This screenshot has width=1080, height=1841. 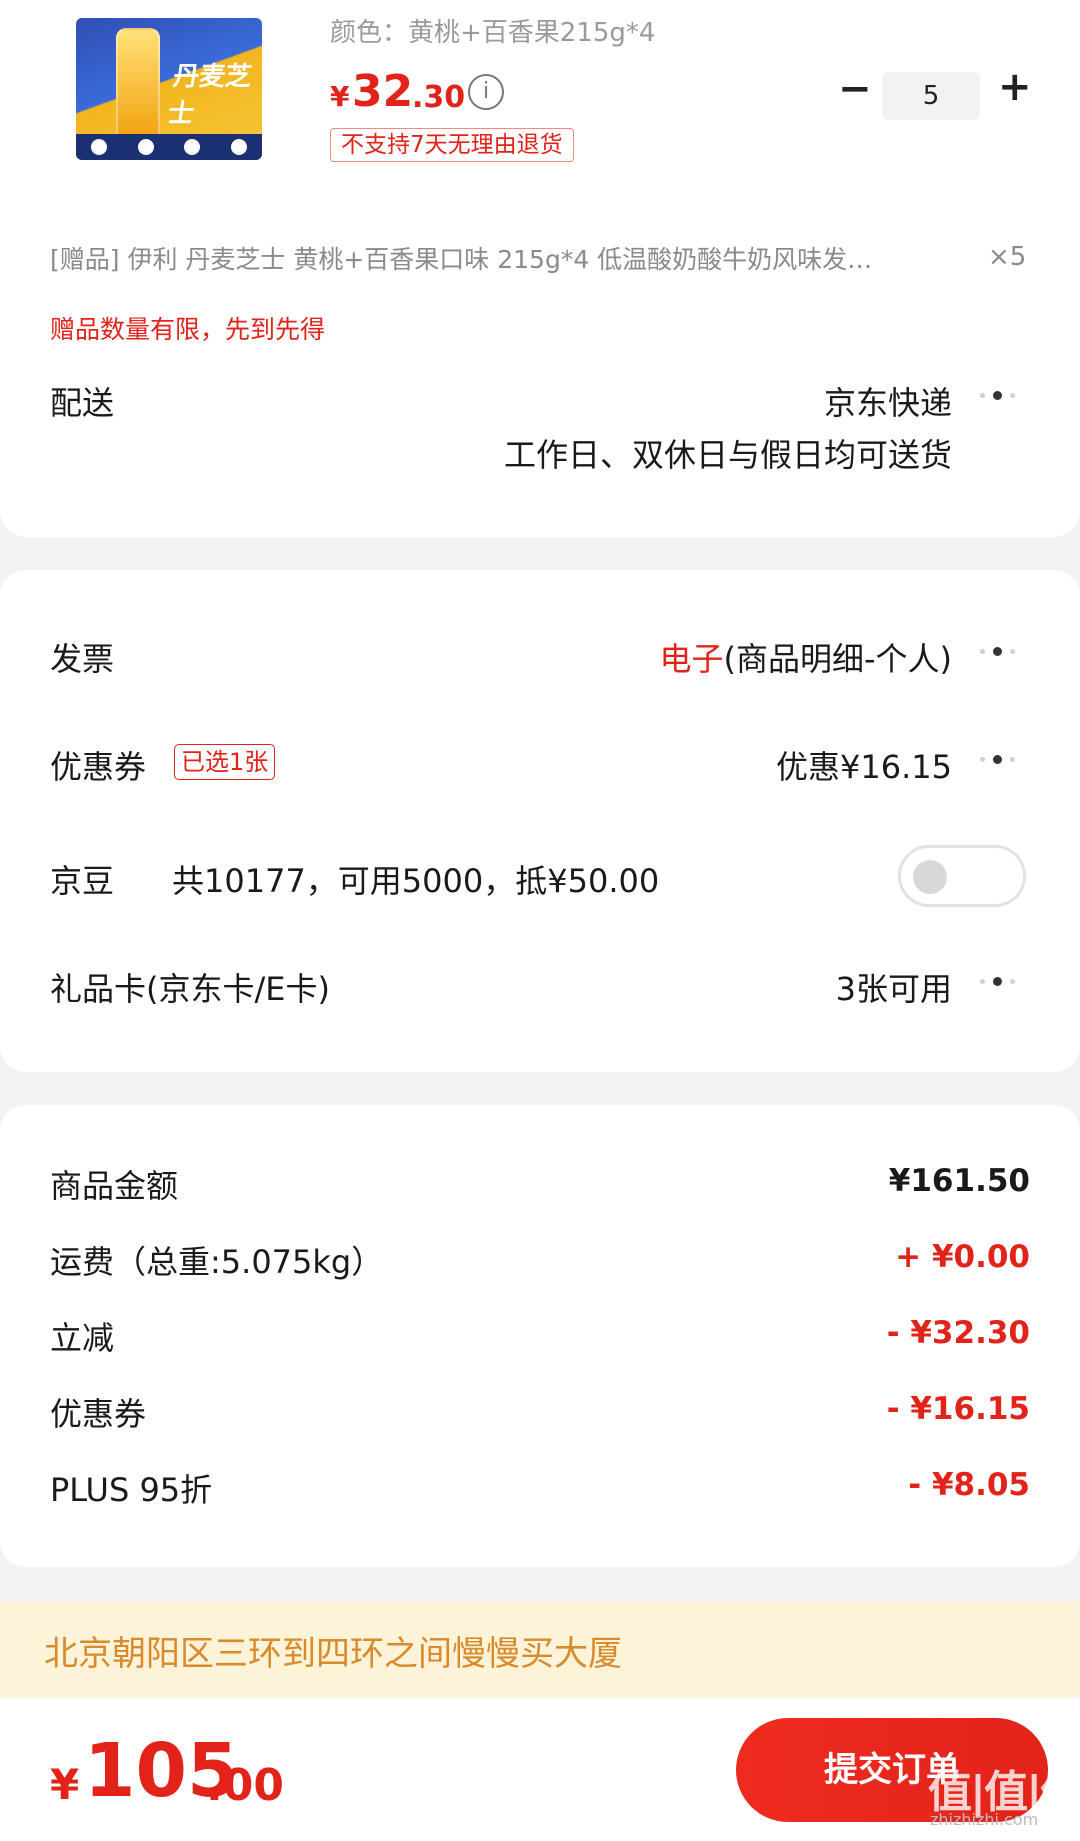 What do you see at coordinates (98, 767) in the screenshot?
I see `coupon-label: 优惠券` at bounding box center [98, 767].